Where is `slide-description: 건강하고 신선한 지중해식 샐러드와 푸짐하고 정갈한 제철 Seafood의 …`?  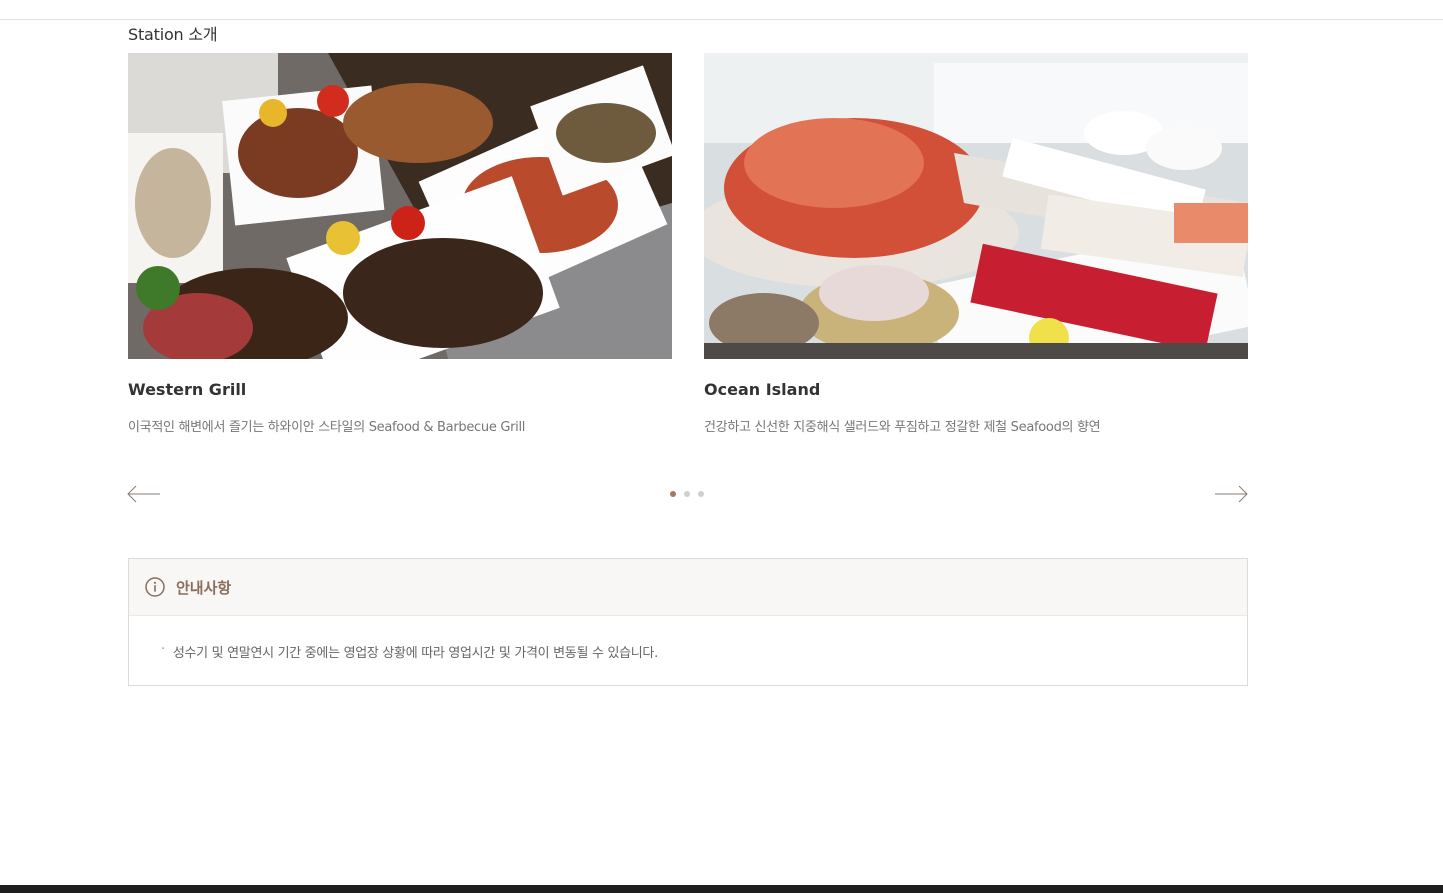
slide-description: 건강하고 신선한 지중해식 샐러드와 푸짐하고 정갈한 제철 Seafood의 … is located at coordinates (902, 427).